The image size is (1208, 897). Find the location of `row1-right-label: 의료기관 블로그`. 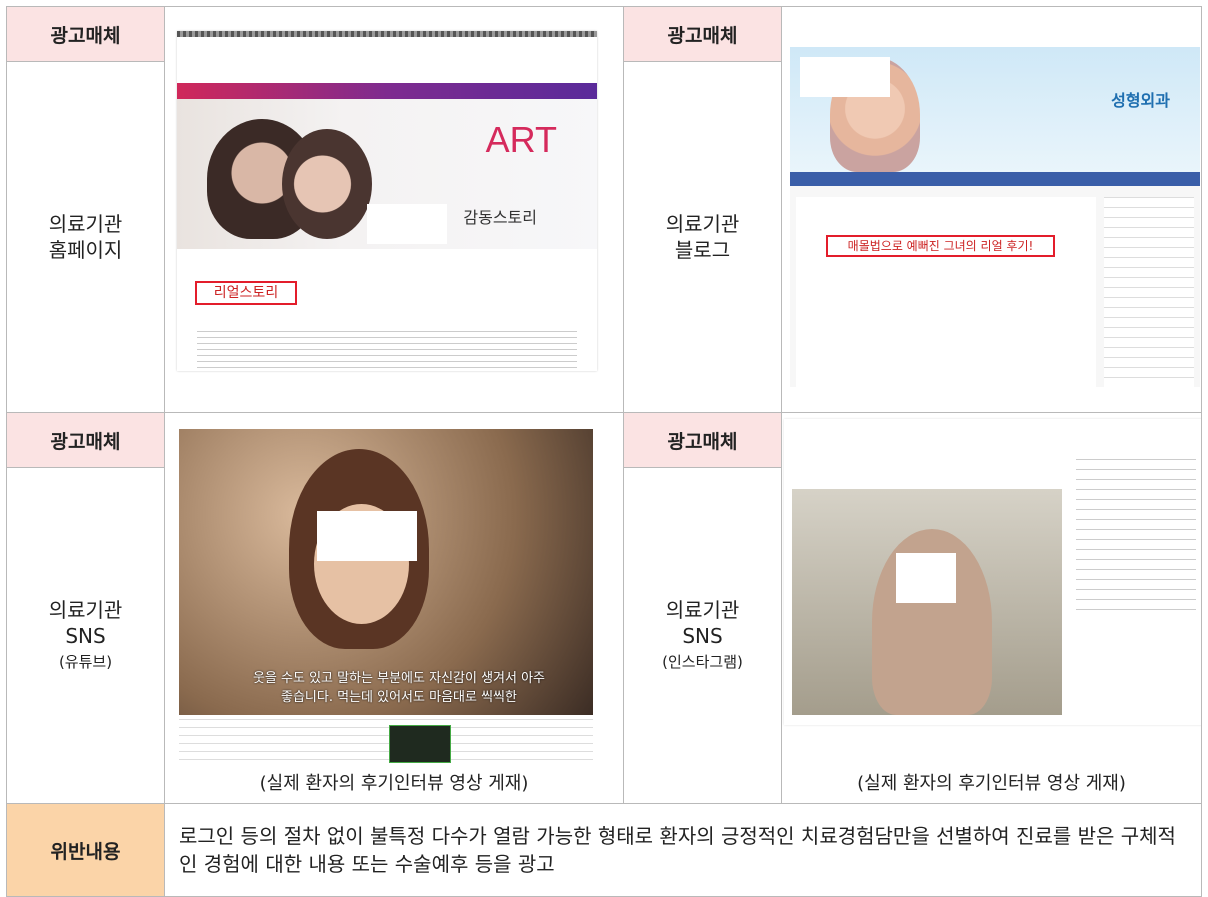

row1-right-label: 의료기관 블로그 is located at coordinates (702, 237).